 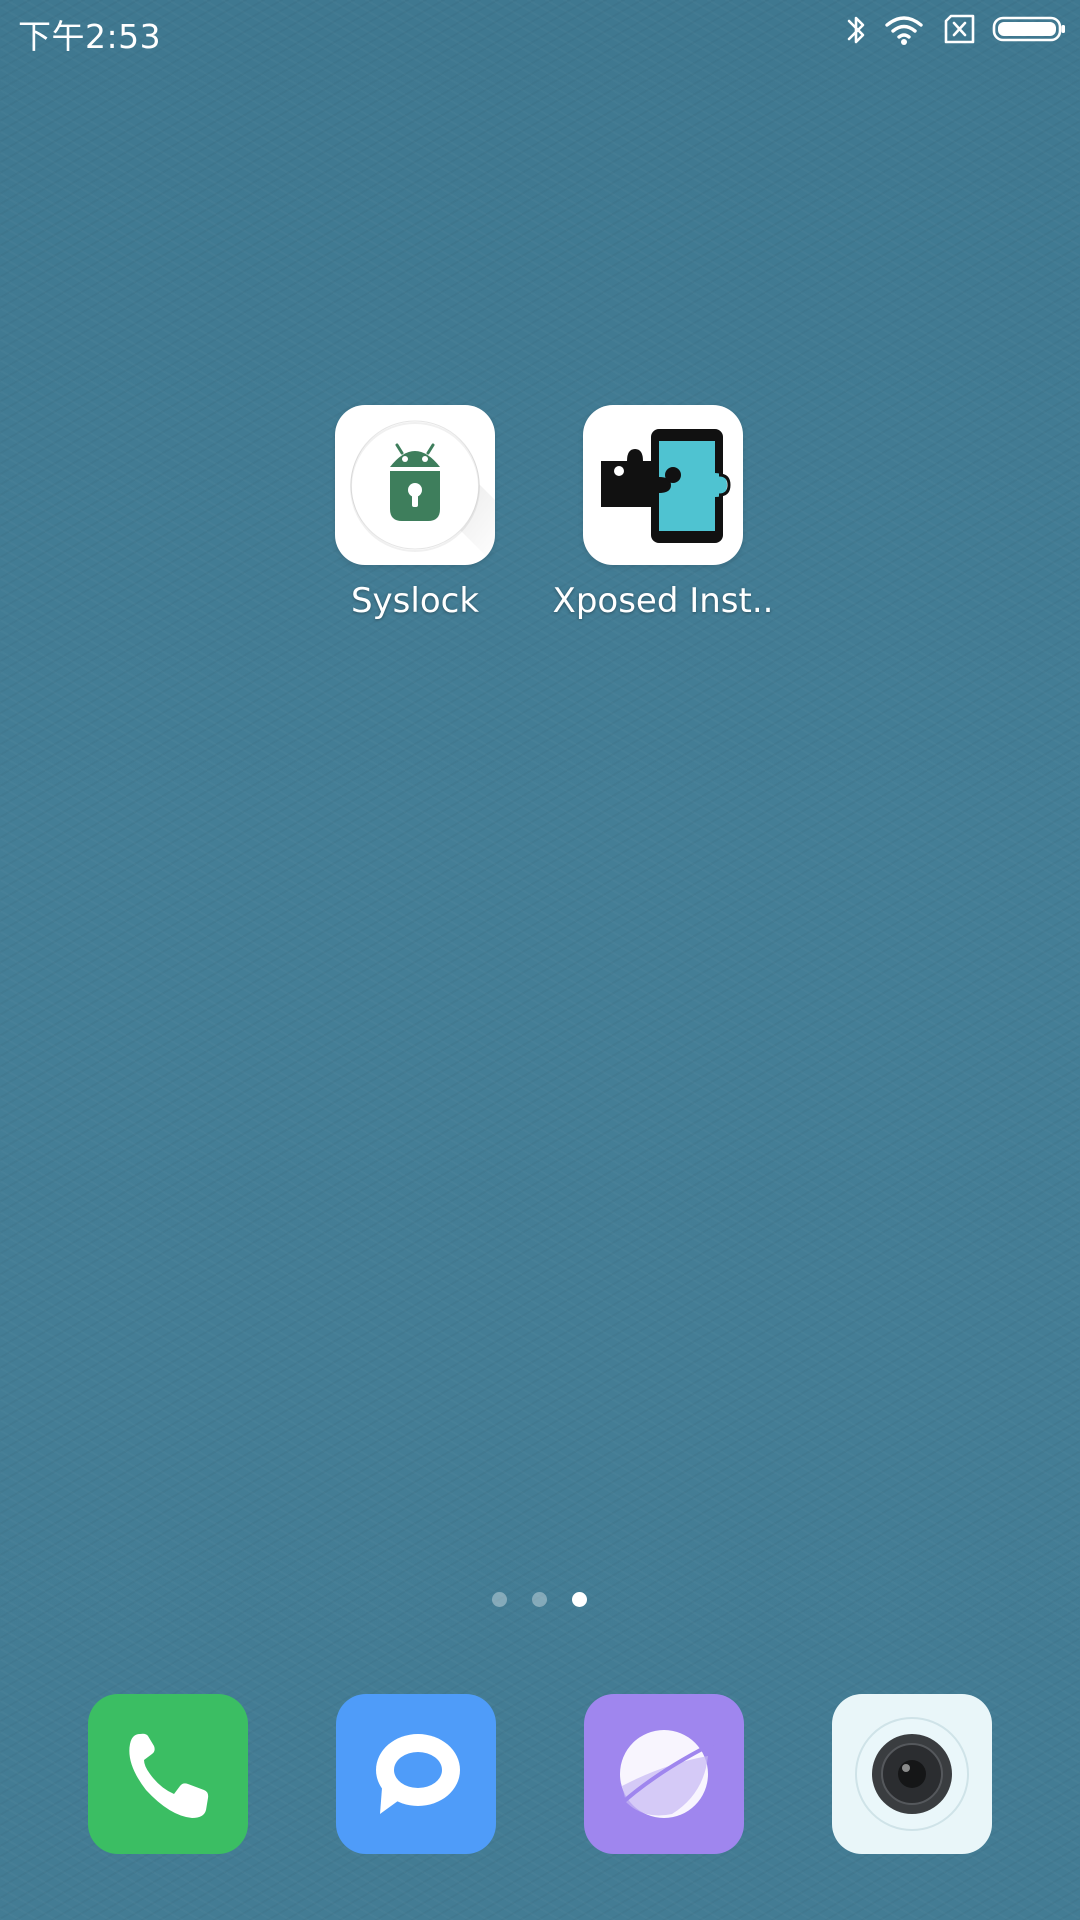 I want to click on status-bar: 下午2:53, so click(x=540, y=32).